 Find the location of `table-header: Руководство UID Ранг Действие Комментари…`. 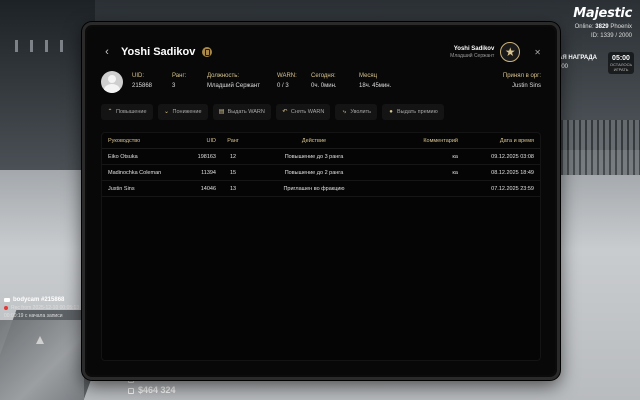

table-header: Руководство UID Ранг Действие Комментари… is located at coordinates (321, 141).